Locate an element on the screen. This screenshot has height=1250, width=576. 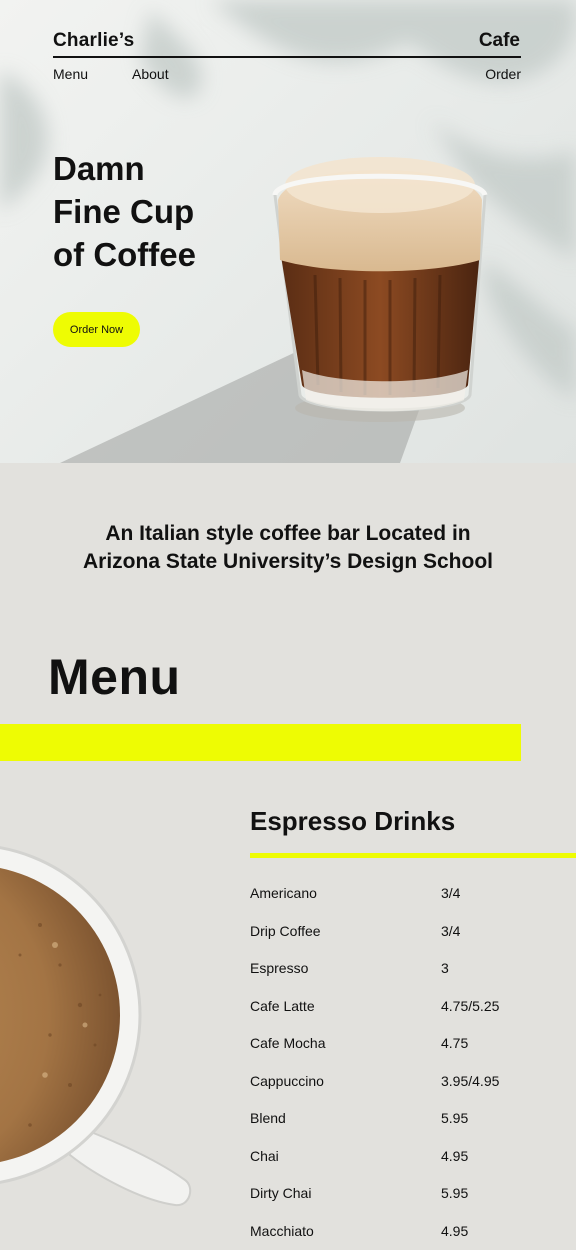
nav-menu-link: Menu is located at coordinates (70, 74).